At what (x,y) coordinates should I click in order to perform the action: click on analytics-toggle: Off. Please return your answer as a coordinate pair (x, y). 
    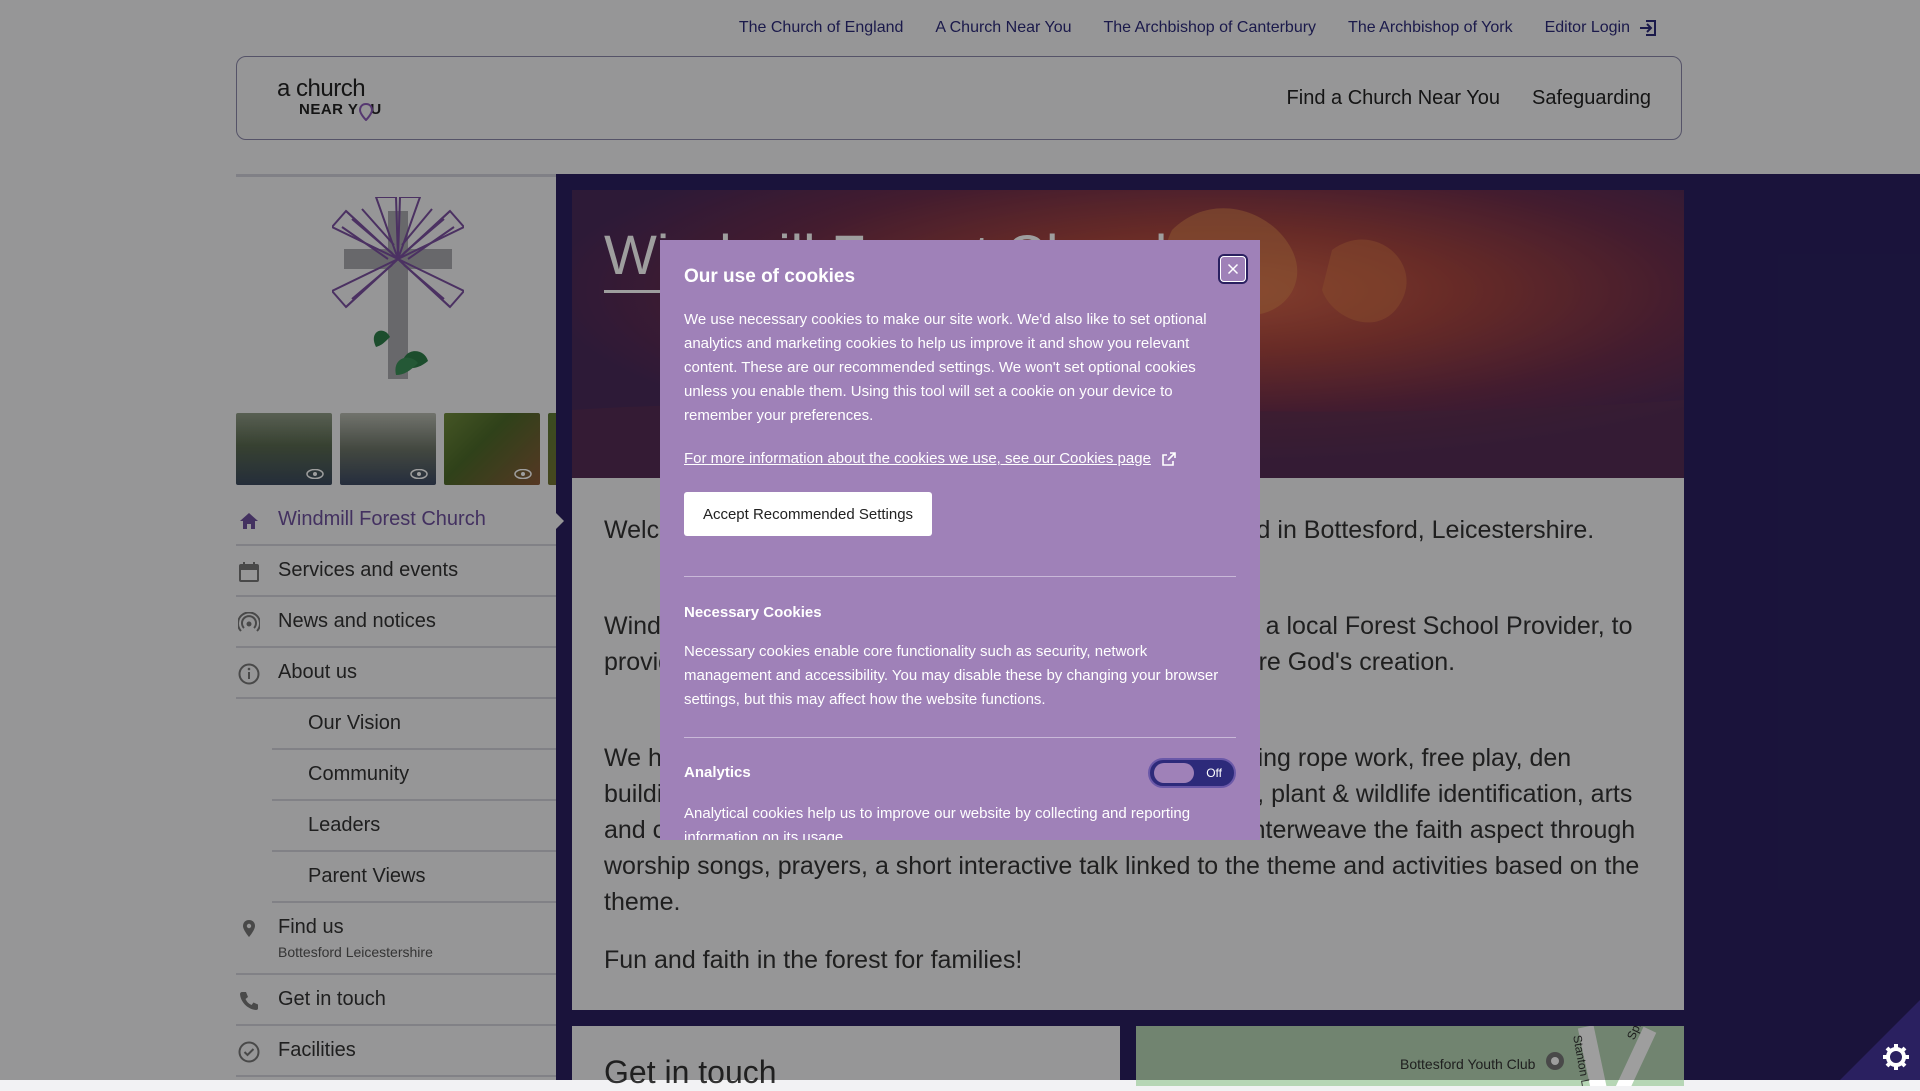
    Looking at the image, I should click on (1192, 773).